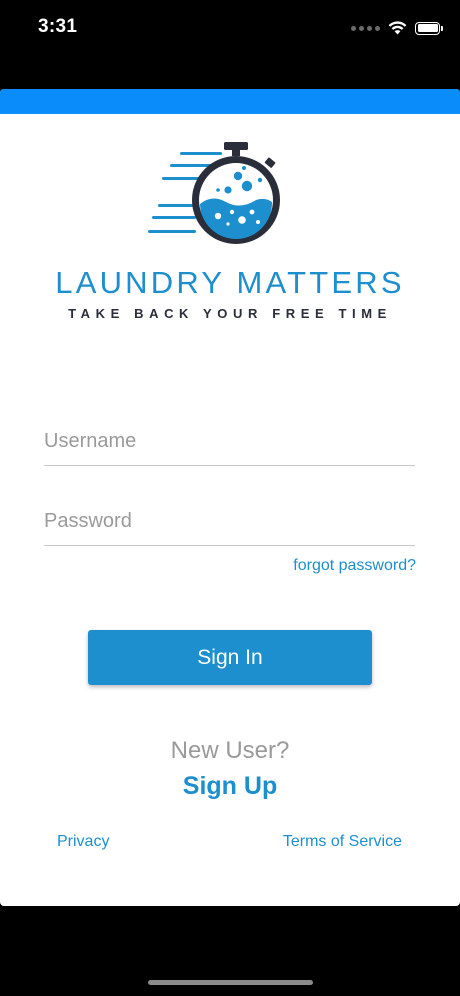  I want to click on header-bar, so click(230, 101).